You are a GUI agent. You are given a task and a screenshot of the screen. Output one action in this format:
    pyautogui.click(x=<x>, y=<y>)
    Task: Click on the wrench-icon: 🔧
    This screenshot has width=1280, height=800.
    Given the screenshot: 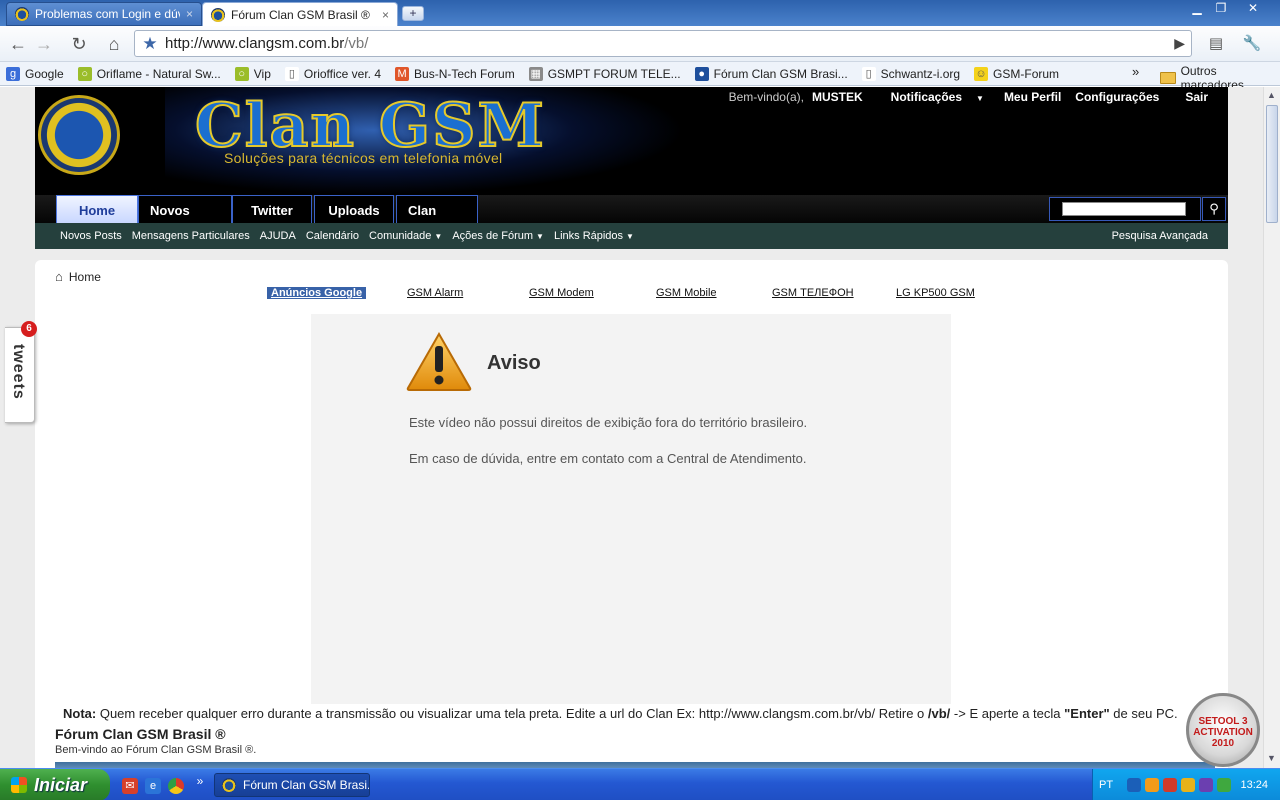 What is the action you would take?
    pyautogui.click(x=1252, y=44)
    